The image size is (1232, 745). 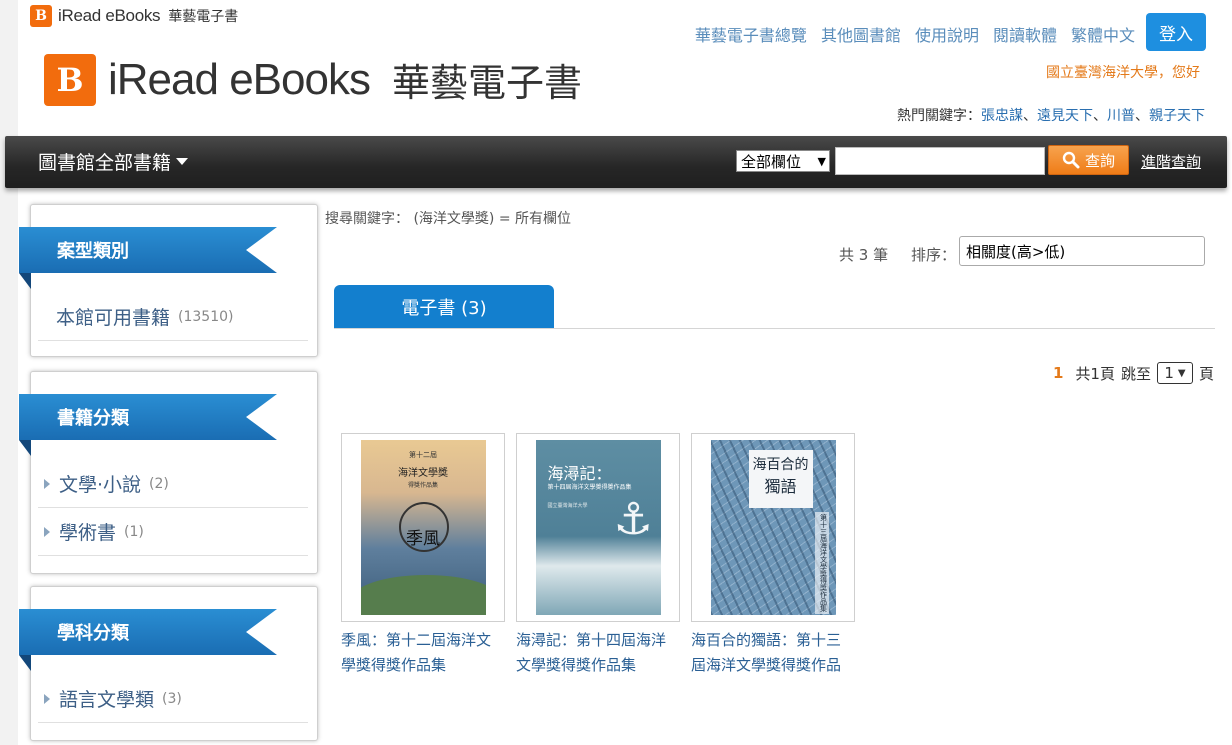 I want to click on sidebar-item-label: 語言文學類, so click(x=107, y=700).